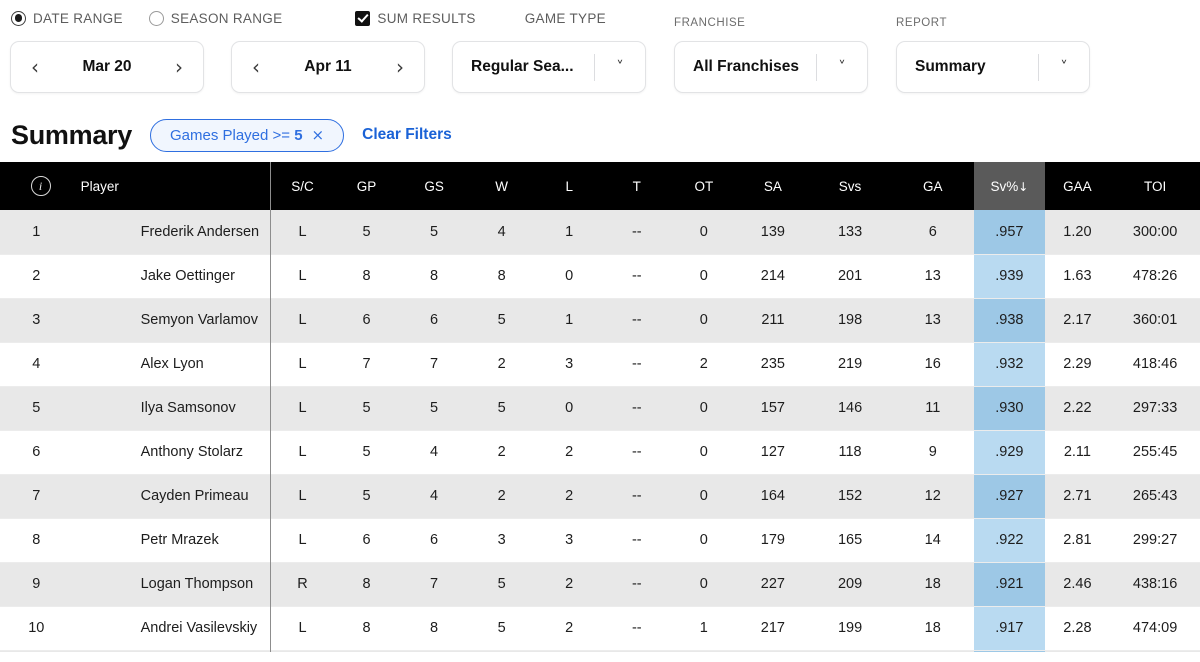 Image resolution: width=1200 pixels, height=662 pixels. What do you see at coordinates (172, 540) in the screenshot?
I see `cell-player: Petr Mrazek` at bounding box center [172, 540].